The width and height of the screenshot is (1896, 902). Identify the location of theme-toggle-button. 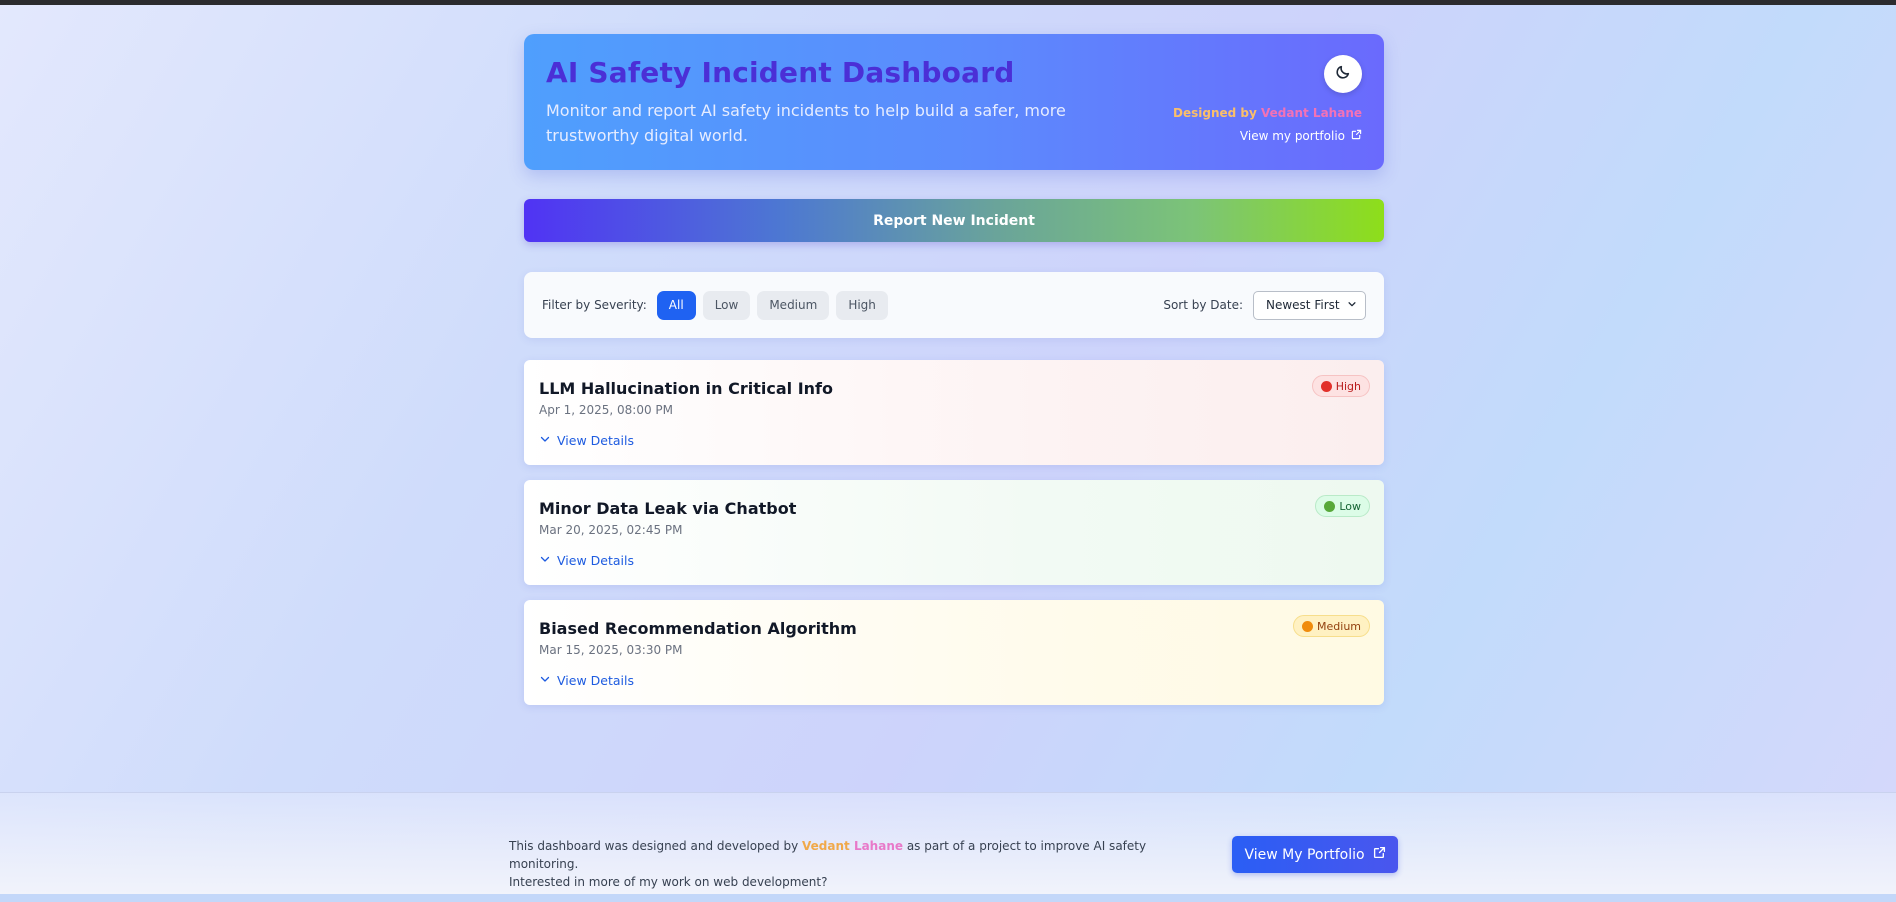
(1343, 74).